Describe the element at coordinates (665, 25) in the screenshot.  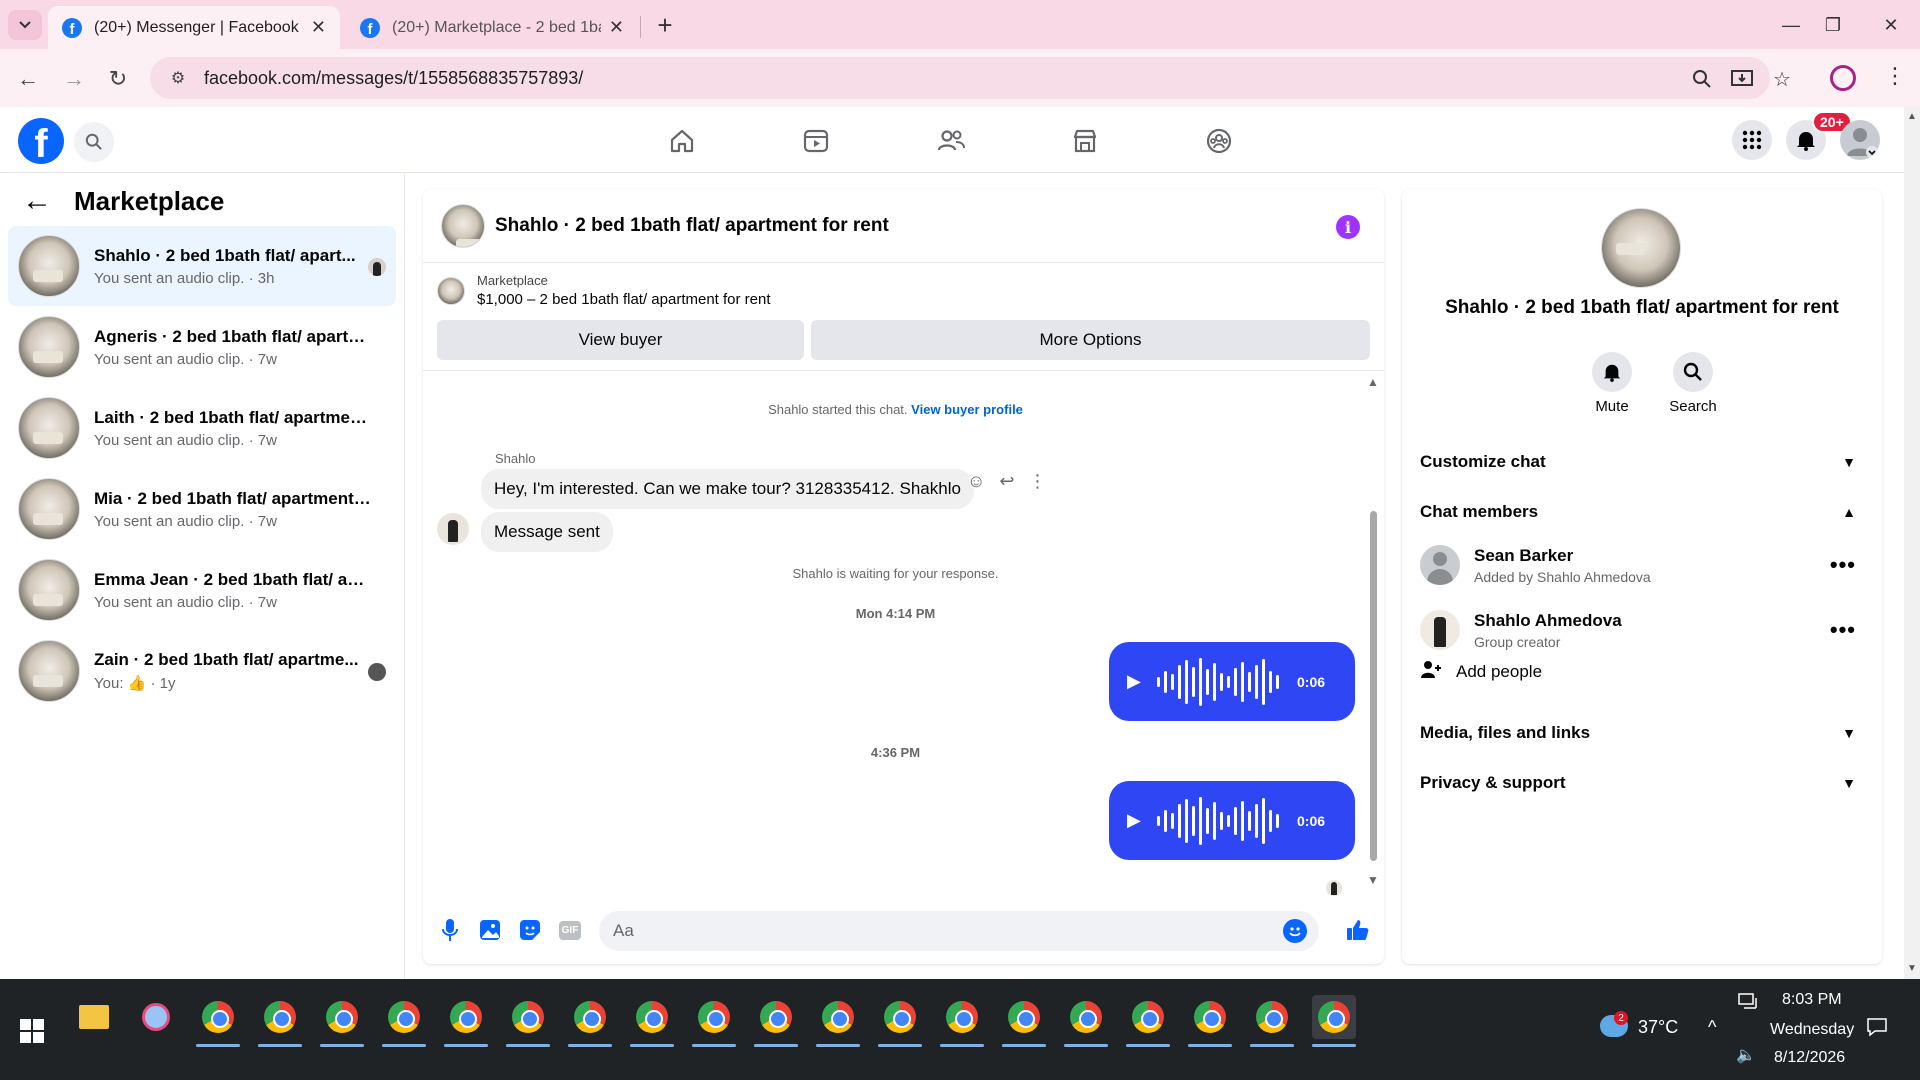
I see `new-tab-button: +` at that location.